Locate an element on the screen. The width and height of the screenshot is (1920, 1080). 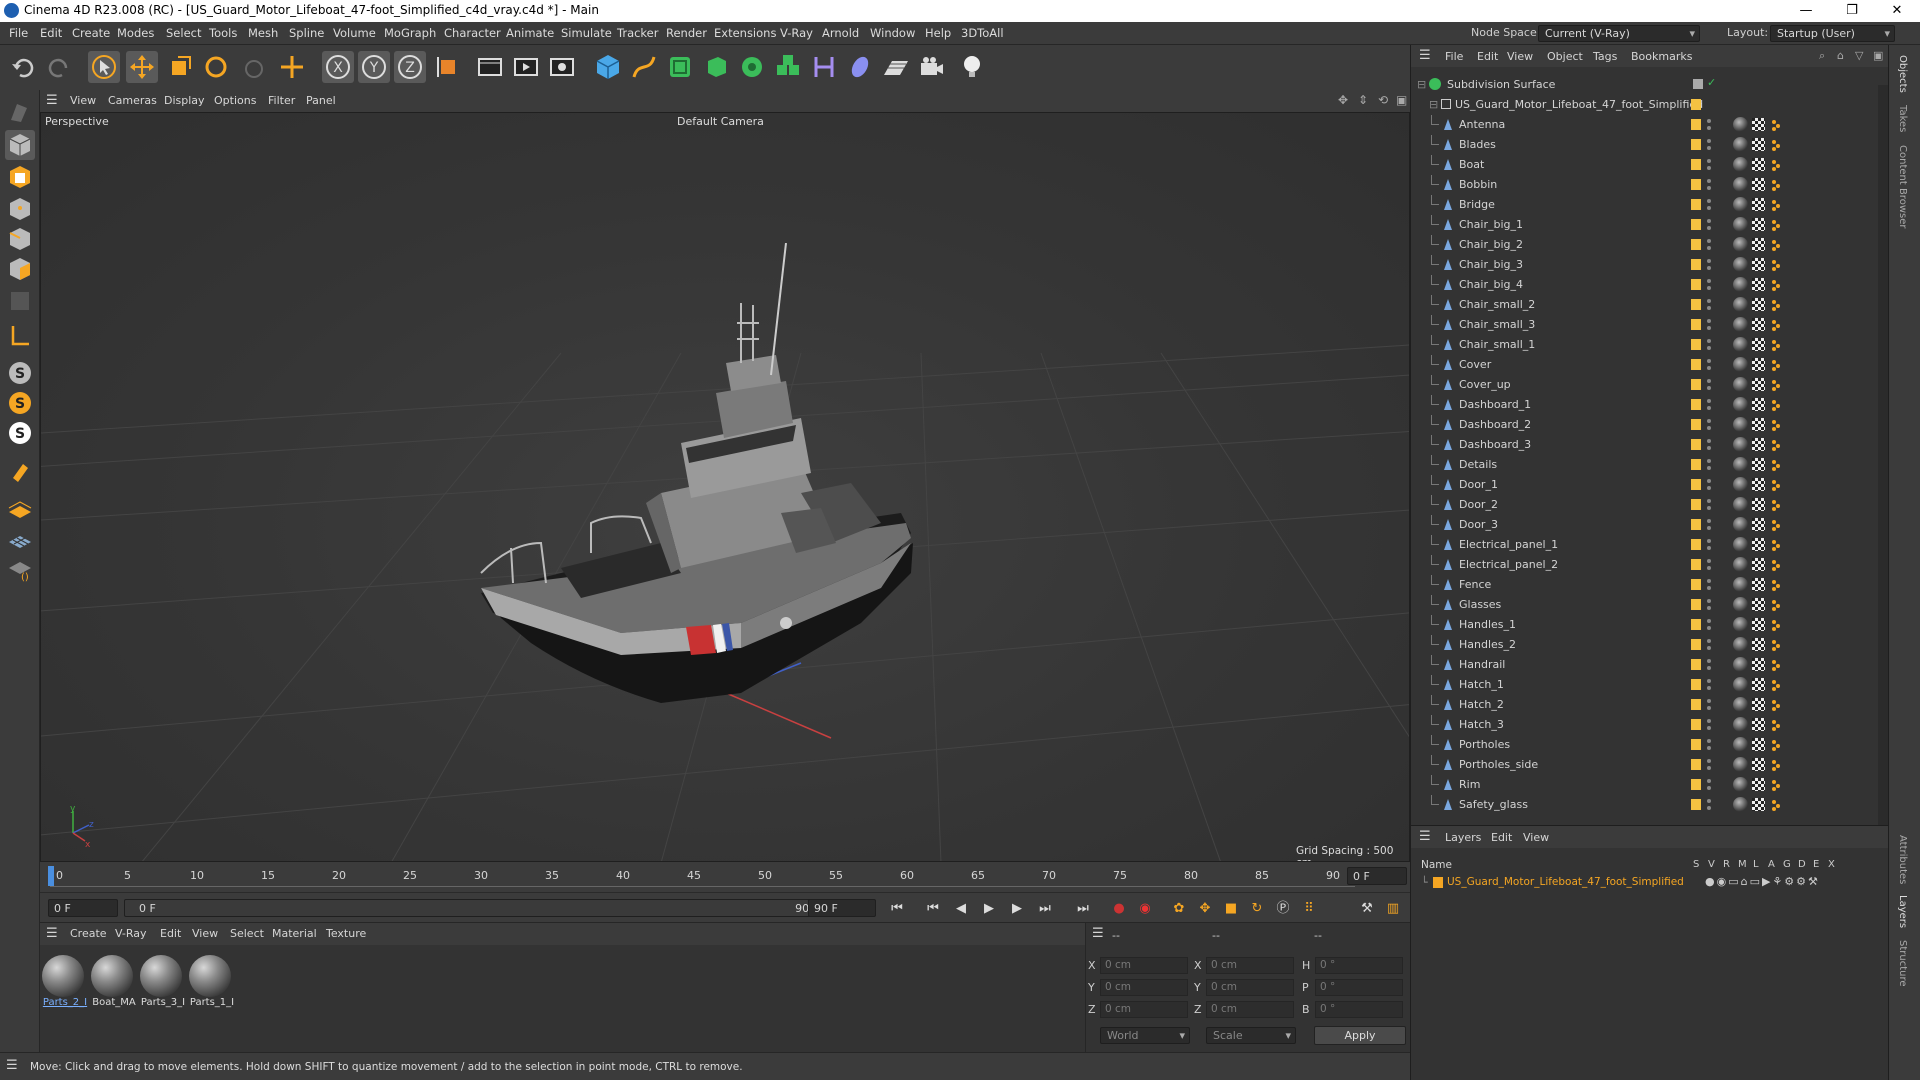
menu-tracker: Tracker is located at coordinates (638, 33).